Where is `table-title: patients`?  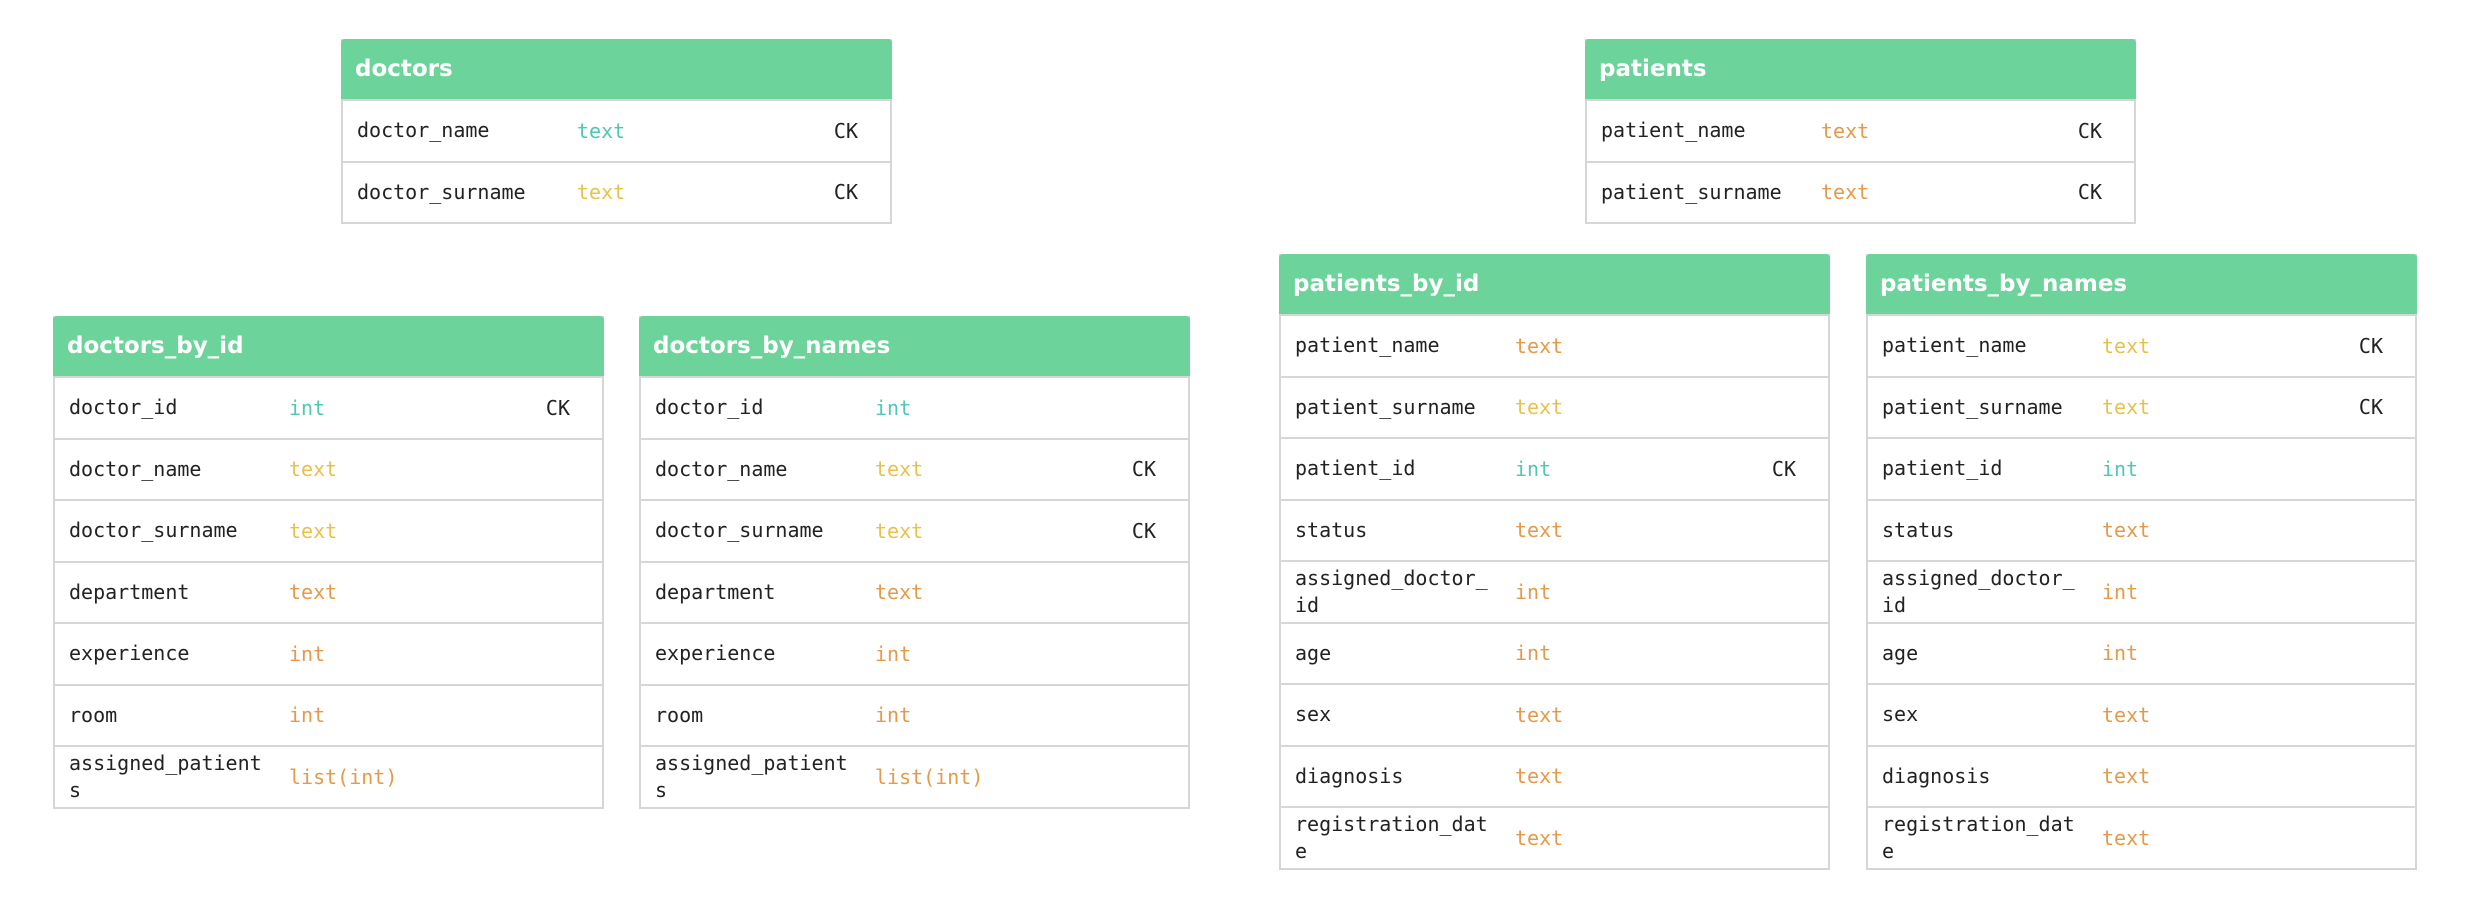
table-title: patients is located at coordinates (1860, 69).